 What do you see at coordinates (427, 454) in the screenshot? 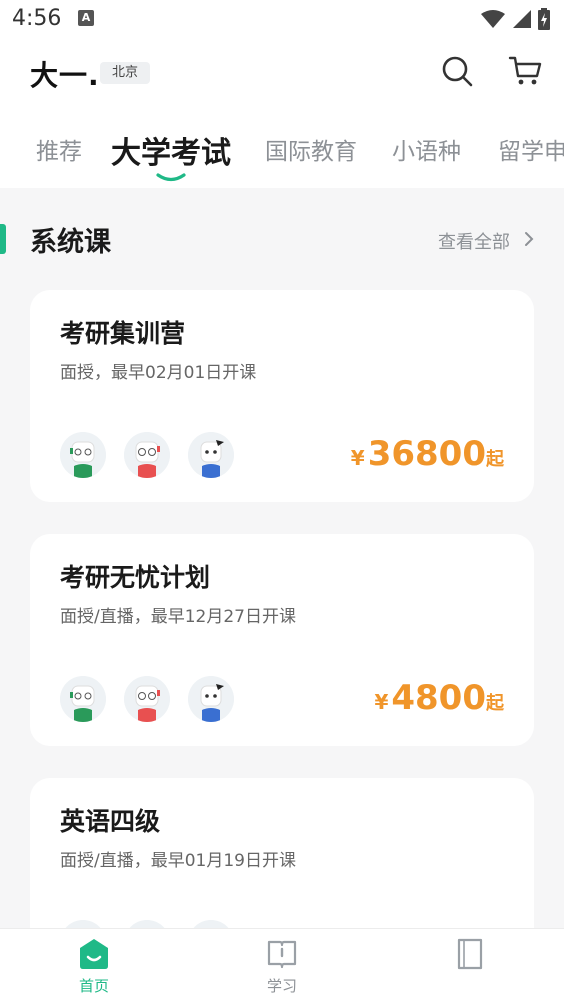
I see `course-price: ¥36800起` at bounding box center [427, 454].